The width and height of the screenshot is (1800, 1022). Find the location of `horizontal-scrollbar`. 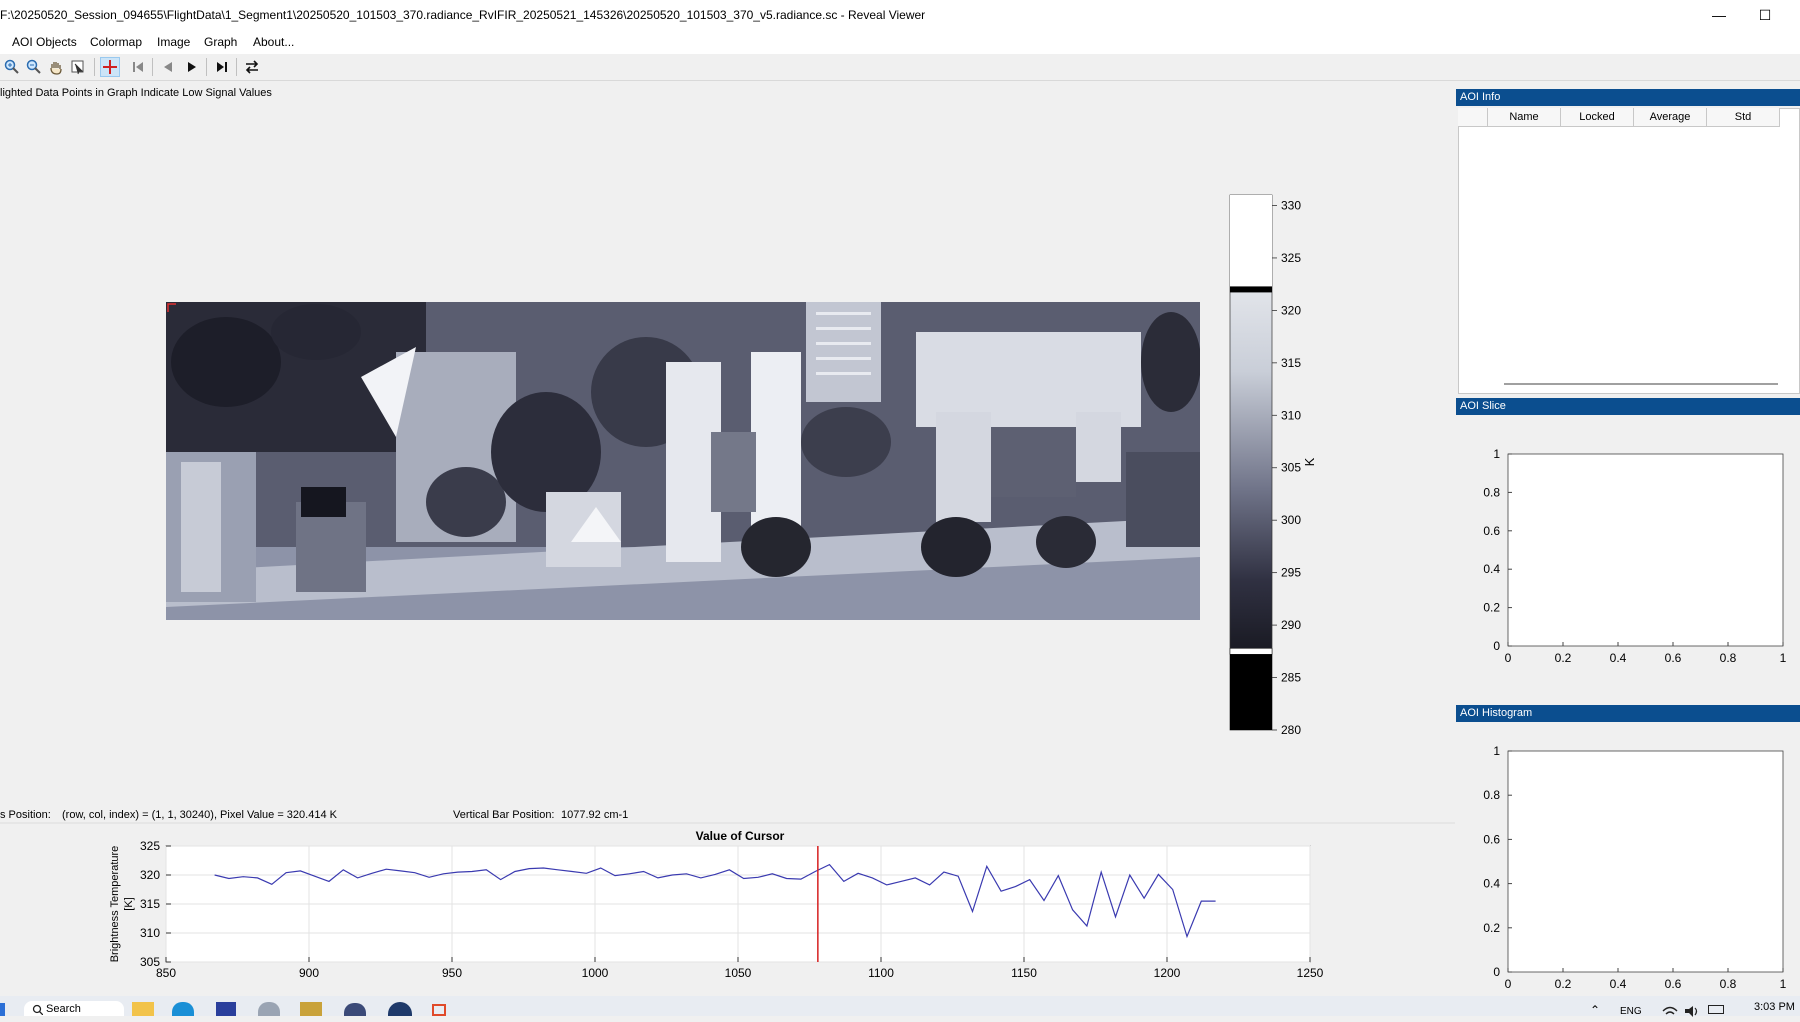

horizontal-scrollbar is located at coordinates (1641, 384).